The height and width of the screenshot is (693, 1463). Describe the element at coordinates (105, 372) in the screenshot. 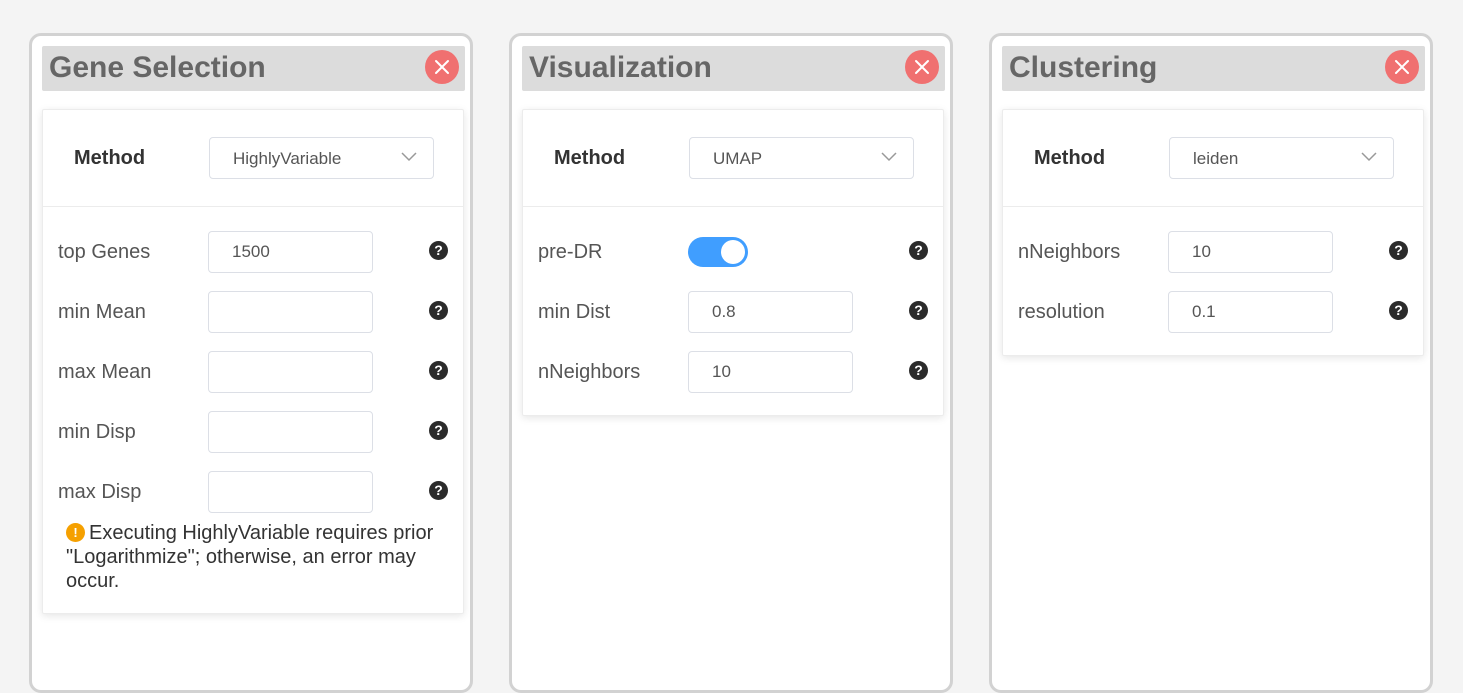

I see `param-label: max Mean` at that location.